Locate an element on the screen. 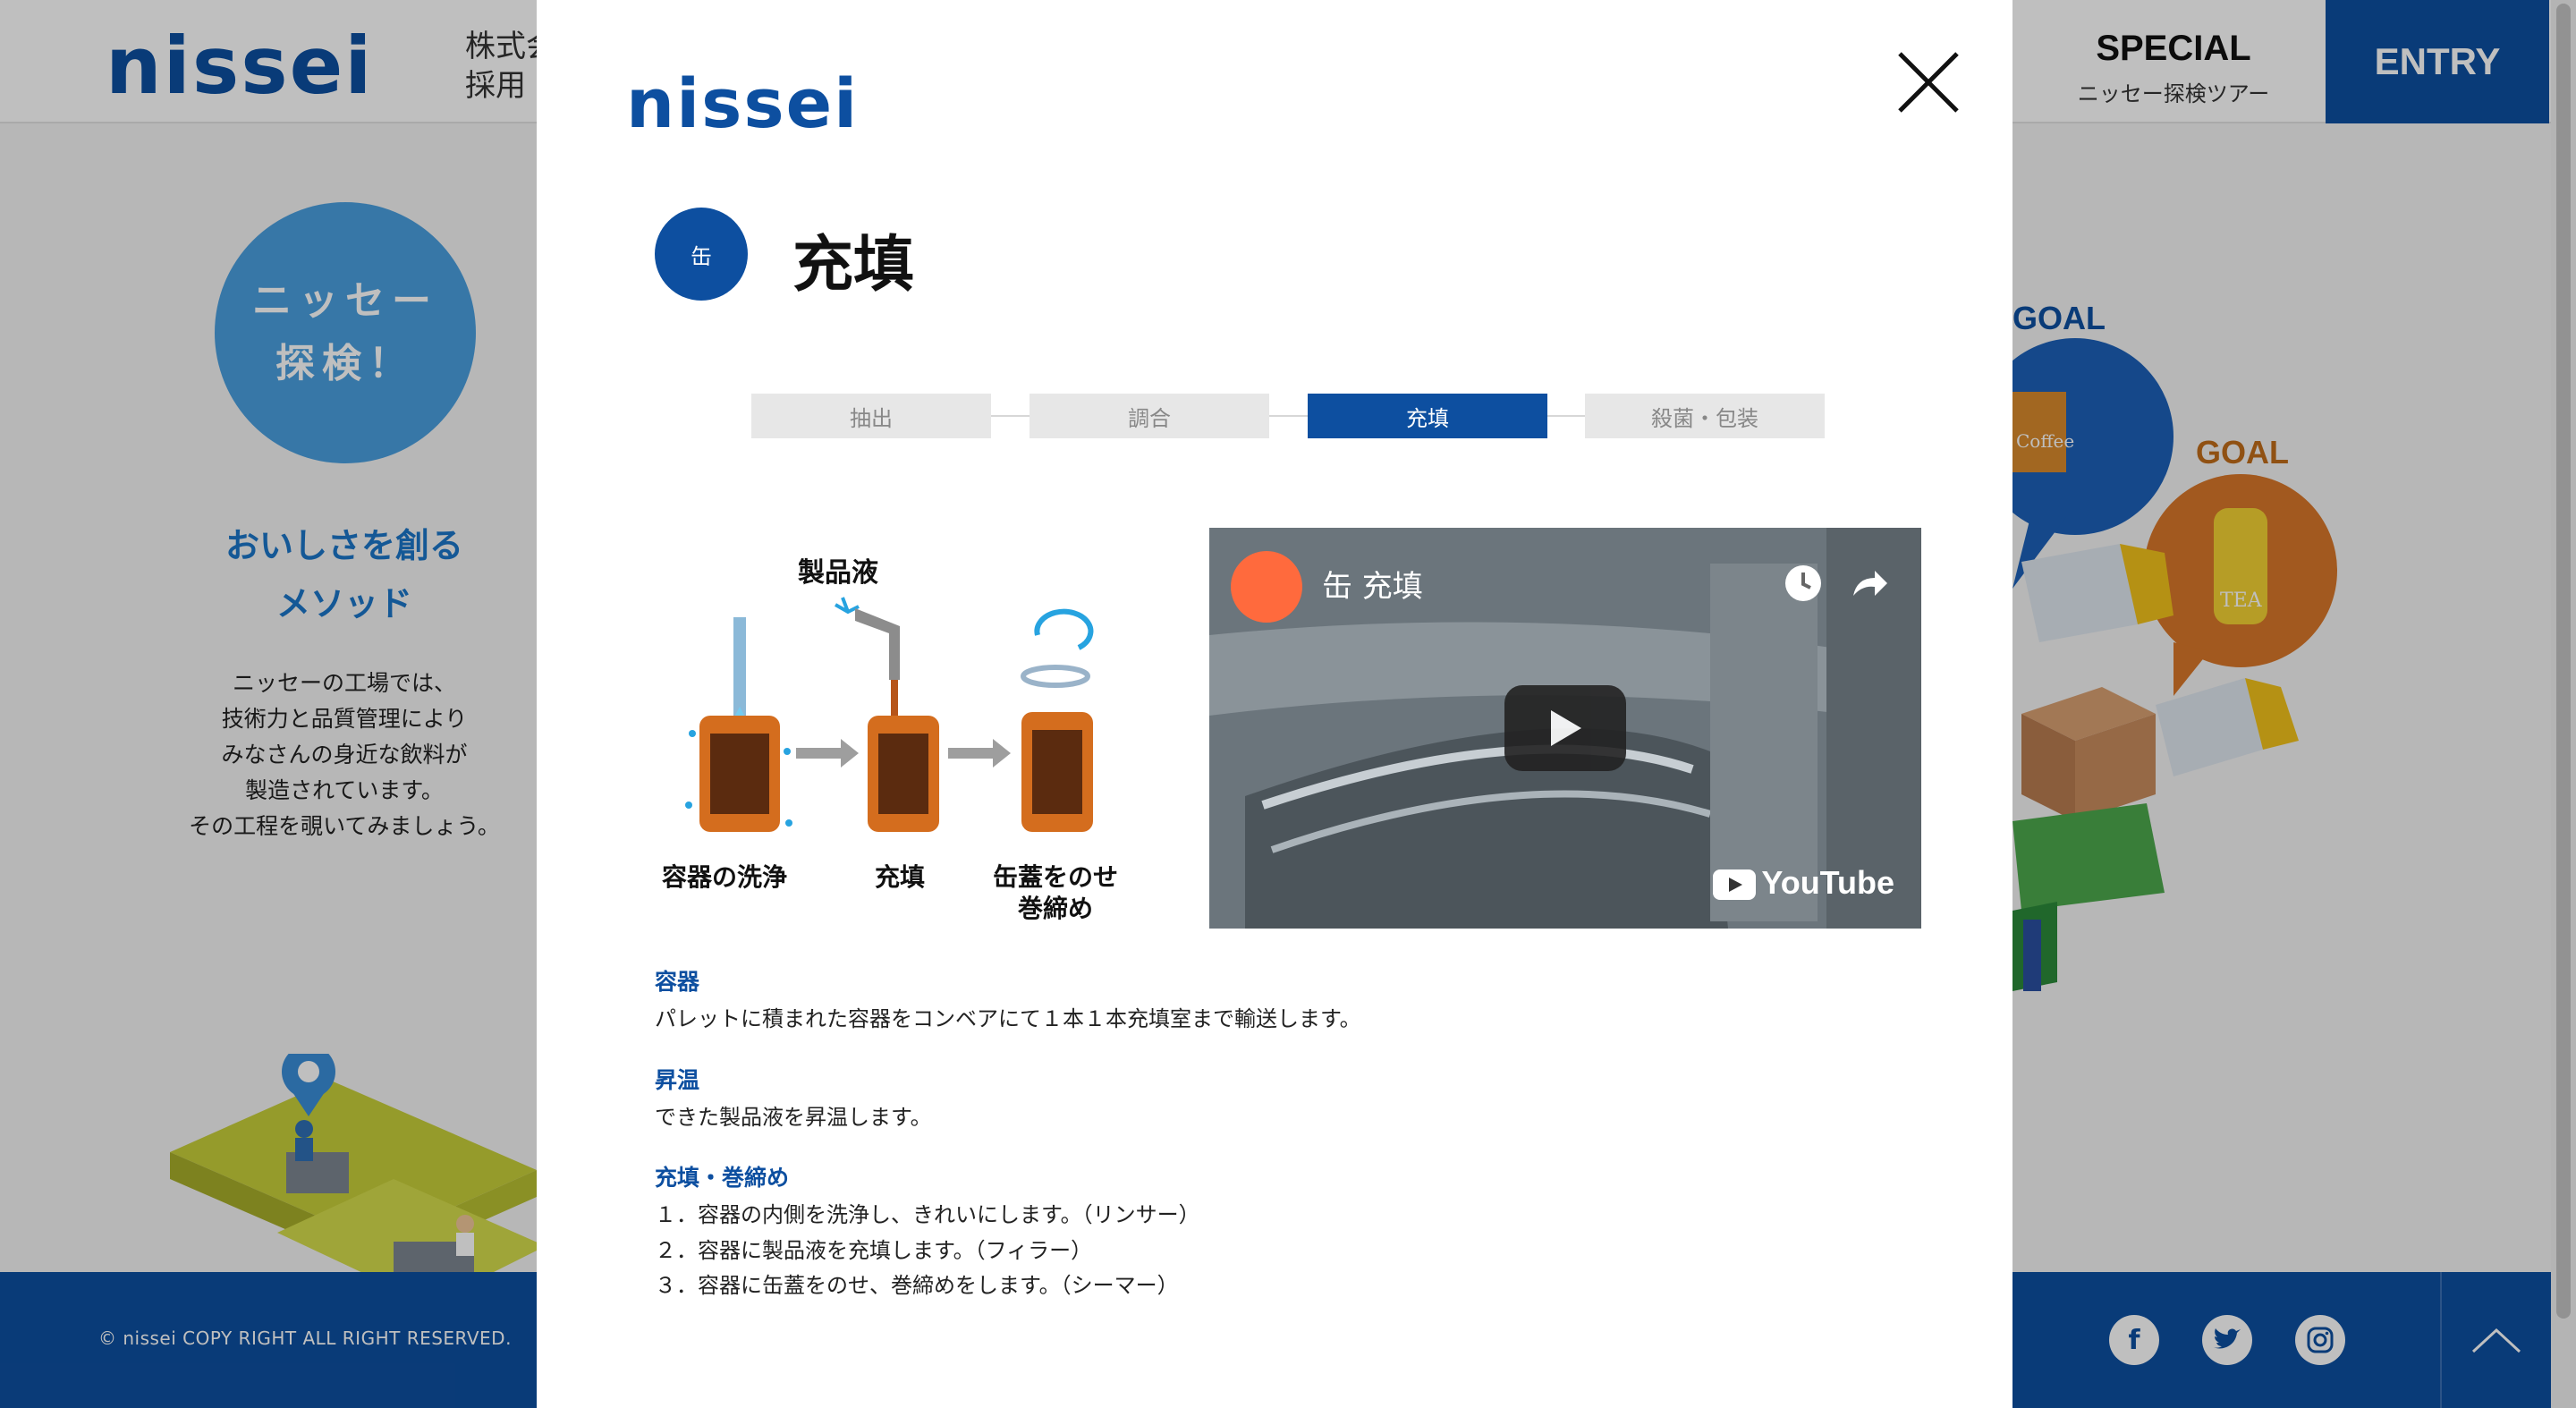 Image resolution: width=2576 pixels, height=1408 pixels. filling-process-illustration: 製品液 容器の洗浄 充填 缶蓋をのせ 巻締め is located at coordinates (890, 740).